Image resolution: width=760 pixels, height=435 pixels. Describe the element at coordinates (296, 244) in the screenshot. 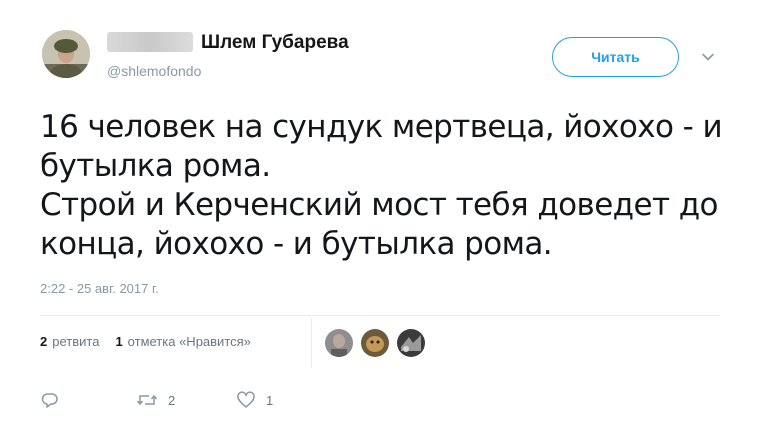

I see `tweet-text-line: конца, йохохо - и бутылка рома.` at that location.